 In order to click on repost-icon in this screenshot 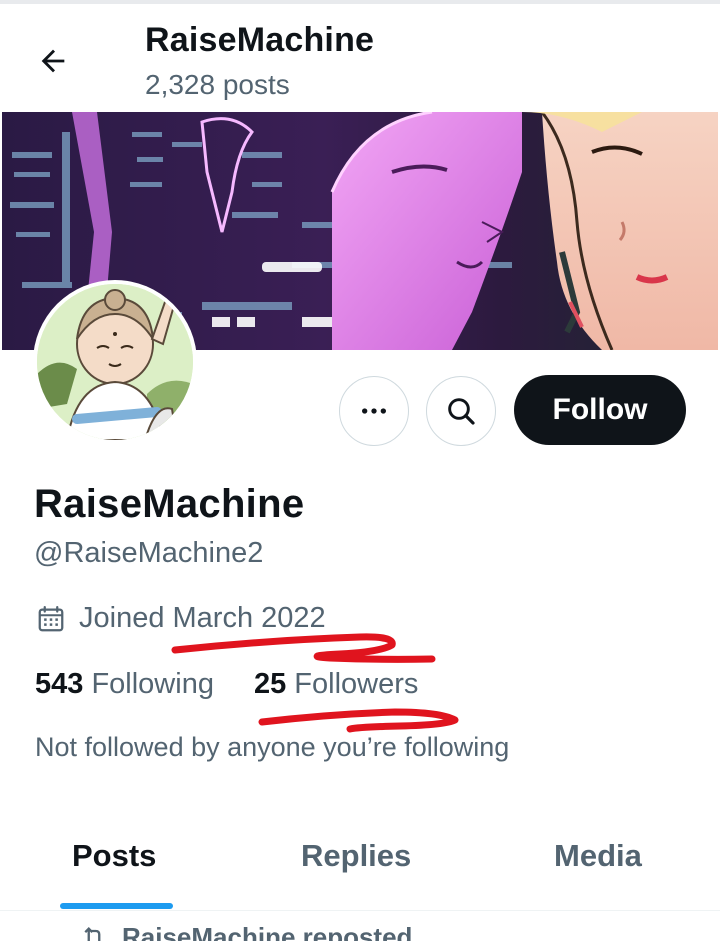, I will do `click(92, 933)`.